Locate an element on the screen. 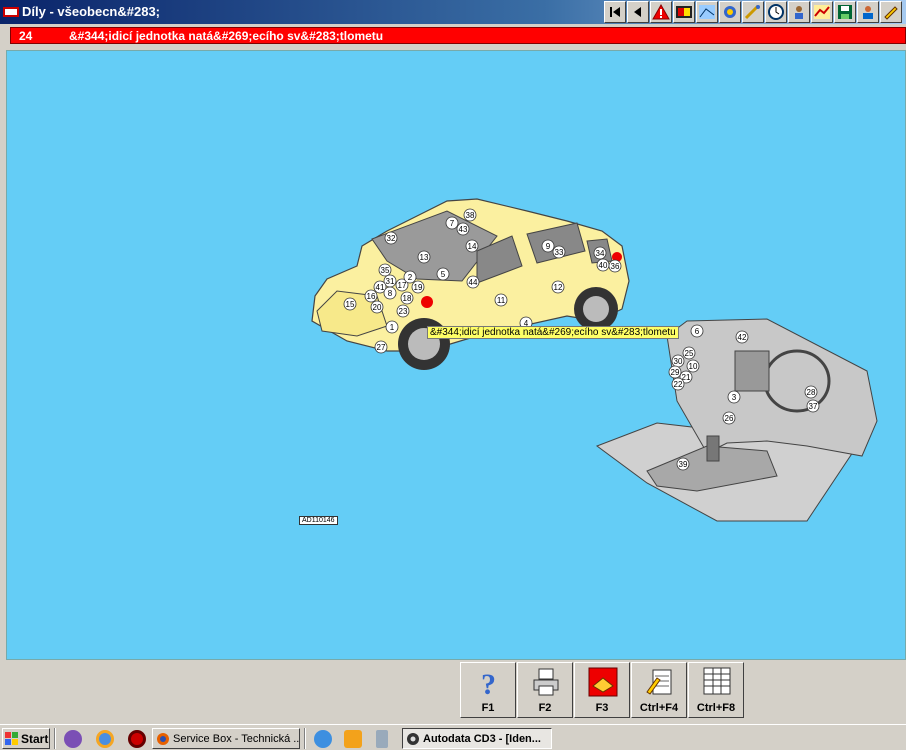  svg-text: 9 is located at coordinates (548, 246).